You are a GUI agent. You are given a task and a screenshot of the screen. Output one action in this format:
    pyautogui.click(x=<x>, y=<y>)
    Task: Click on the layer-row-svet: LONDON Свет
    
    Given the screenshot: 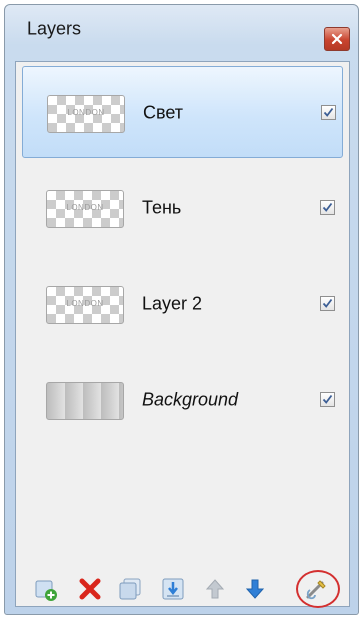 What is the action you would take?
    pyautogui.click(x=182, y=112)
    